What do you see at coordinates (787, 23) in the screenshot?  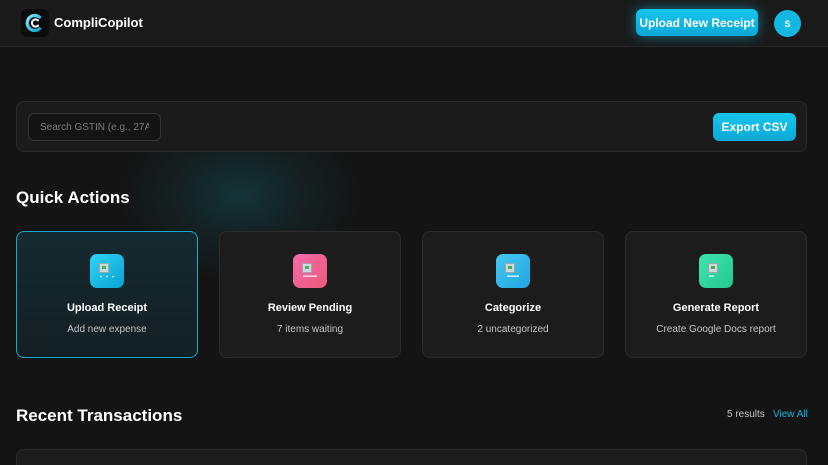 I see `avatar: S` at bounding box center [787, 23].